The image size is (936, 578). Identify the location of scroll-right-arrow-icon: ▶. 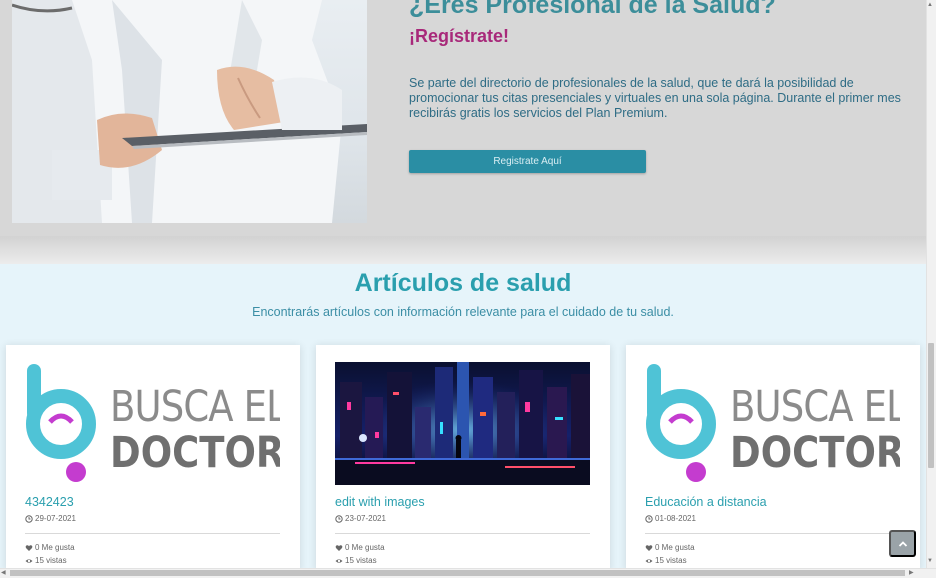
(911, 572).